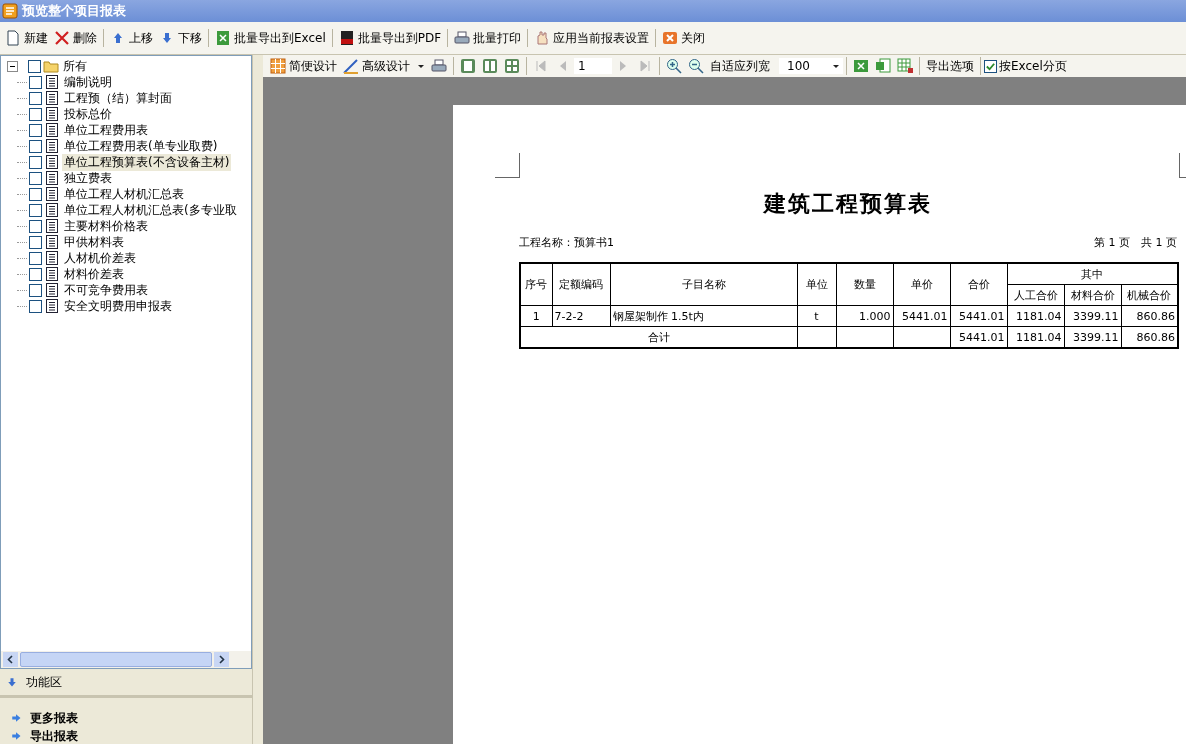 The height and width of the screenshot is (744, 1186). What do you see at coordinates (100, 258) in the screenshot?
I see `tree-item: 人材机价差表` at bounding box center [100, 258].